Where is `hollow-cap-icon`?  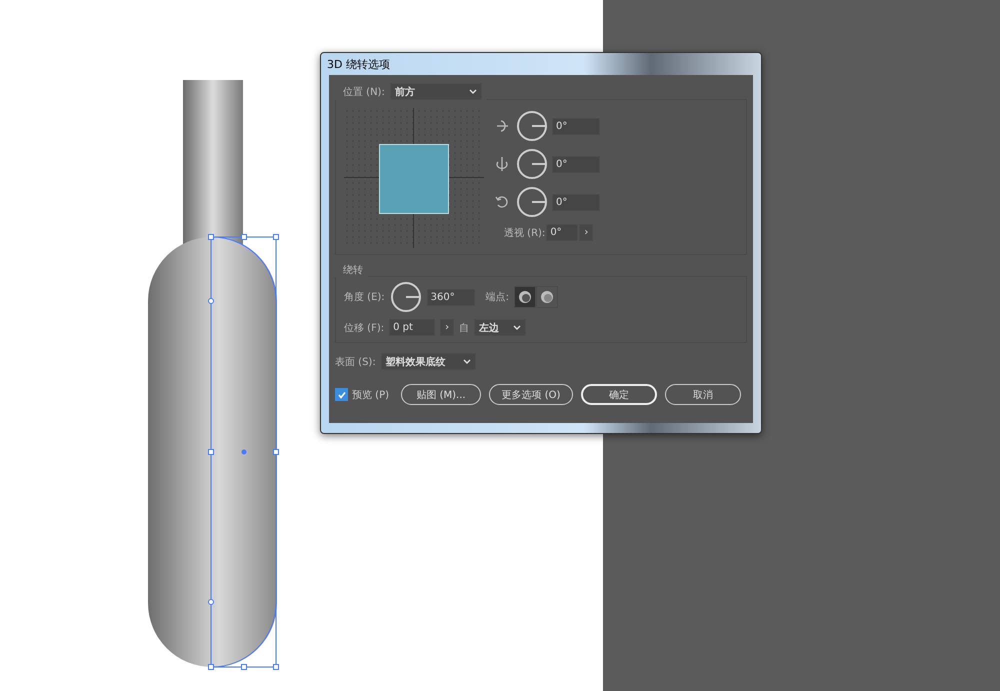
hollow-cap-icon is located at coordinates (547, 297).